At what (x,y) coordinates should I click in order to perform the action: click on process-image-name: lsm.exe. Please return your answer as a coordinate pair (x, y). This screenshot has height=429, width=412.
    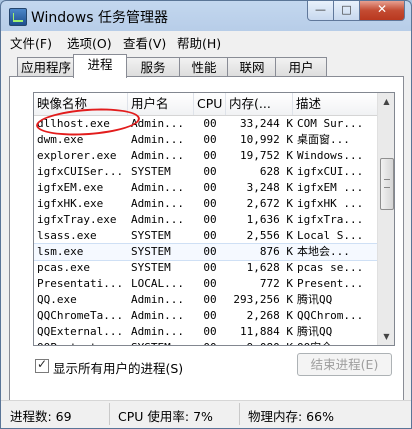
    Looking at the image, I should click on (60, 251).